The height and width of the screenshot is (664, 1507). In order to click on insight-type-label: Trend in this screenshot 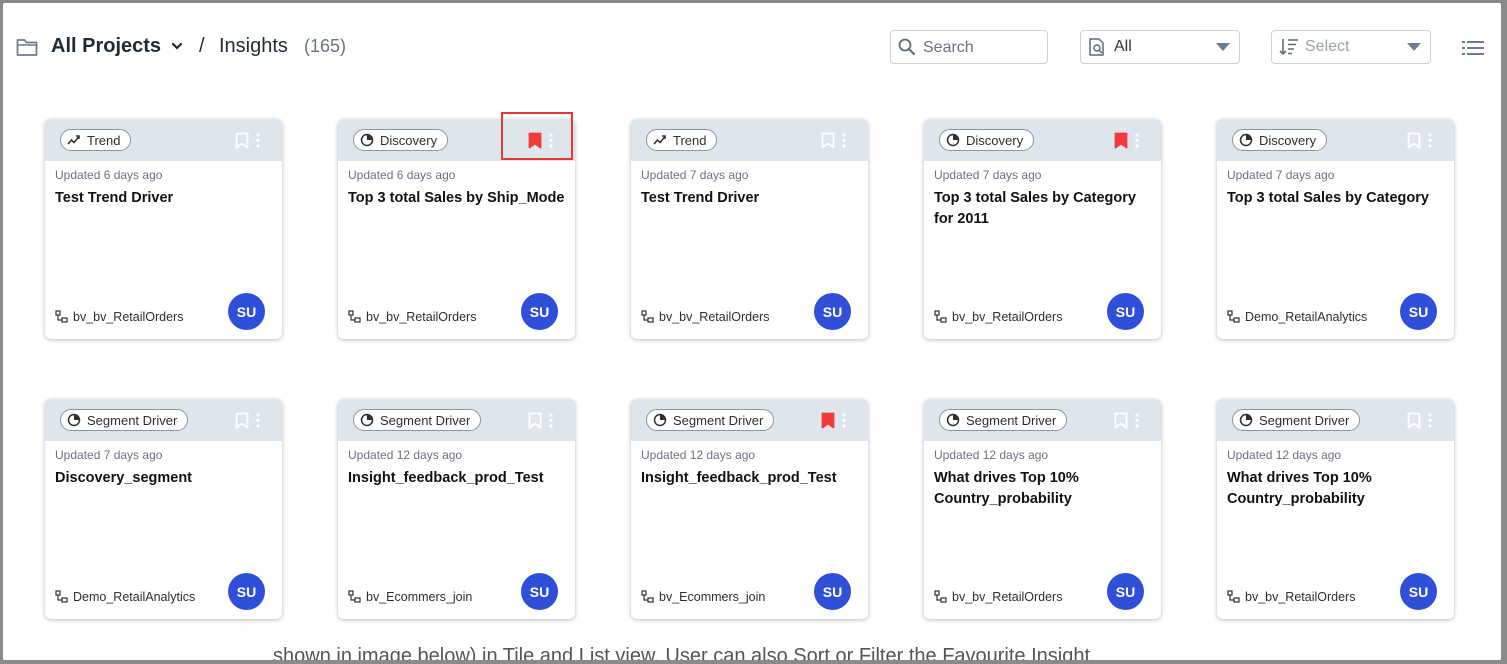, I will do `click(690, 140)`.